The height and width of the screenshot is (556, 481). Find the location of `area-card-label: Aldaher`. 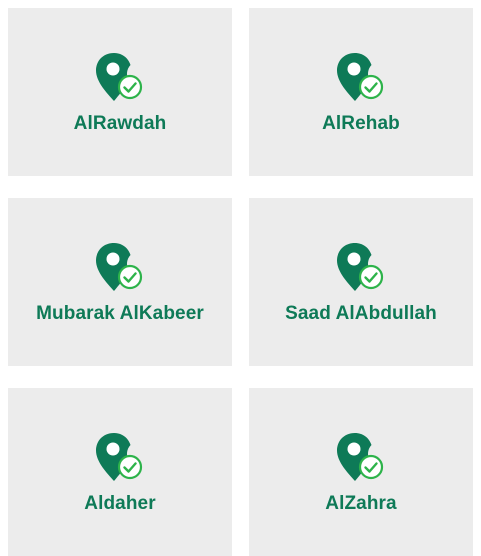

area-card-label: Aldaher is located at coordinates (120, 503).